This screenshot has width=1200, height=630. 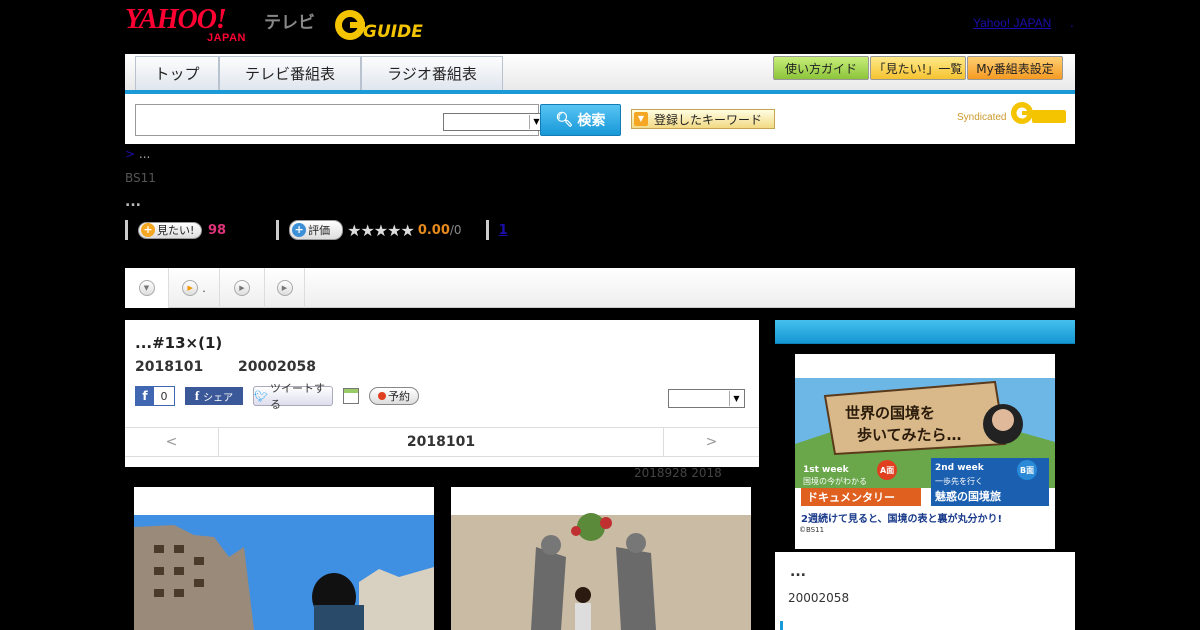 I want to click on rating-count: /0, so click(x=455, y=230).